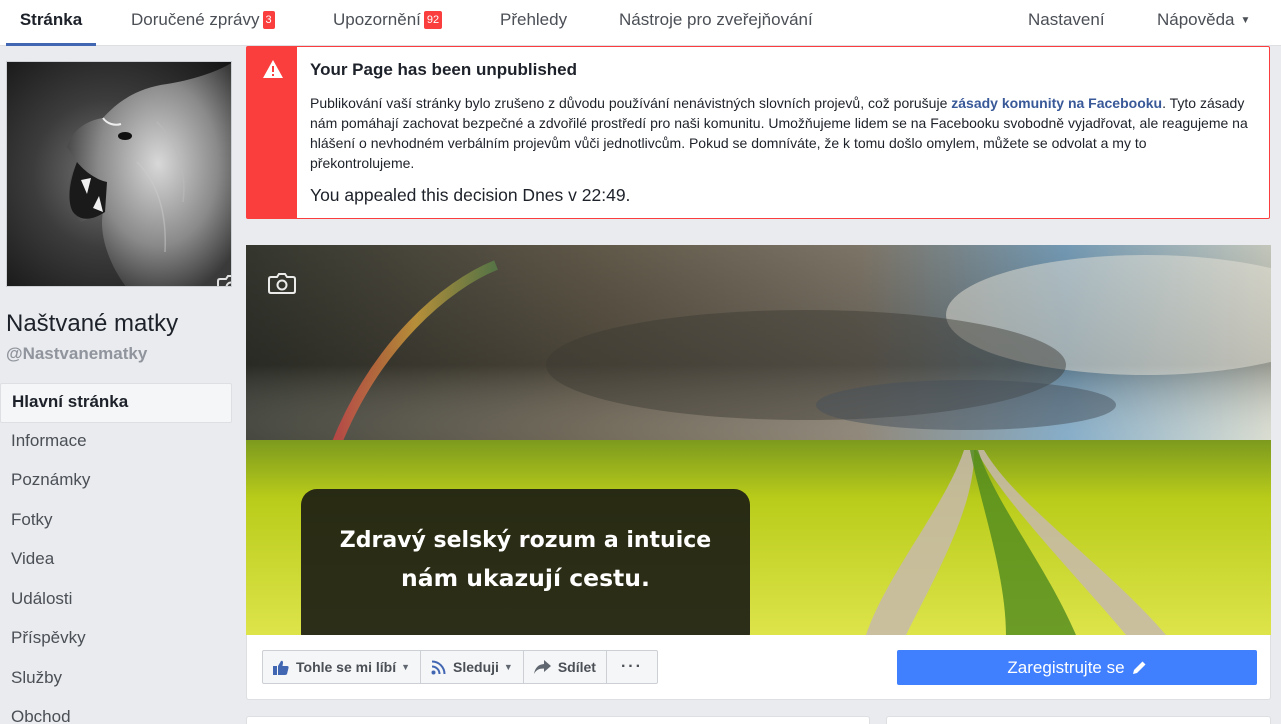  I want to click on tab-label: Nastavení, so click(1066, 19).